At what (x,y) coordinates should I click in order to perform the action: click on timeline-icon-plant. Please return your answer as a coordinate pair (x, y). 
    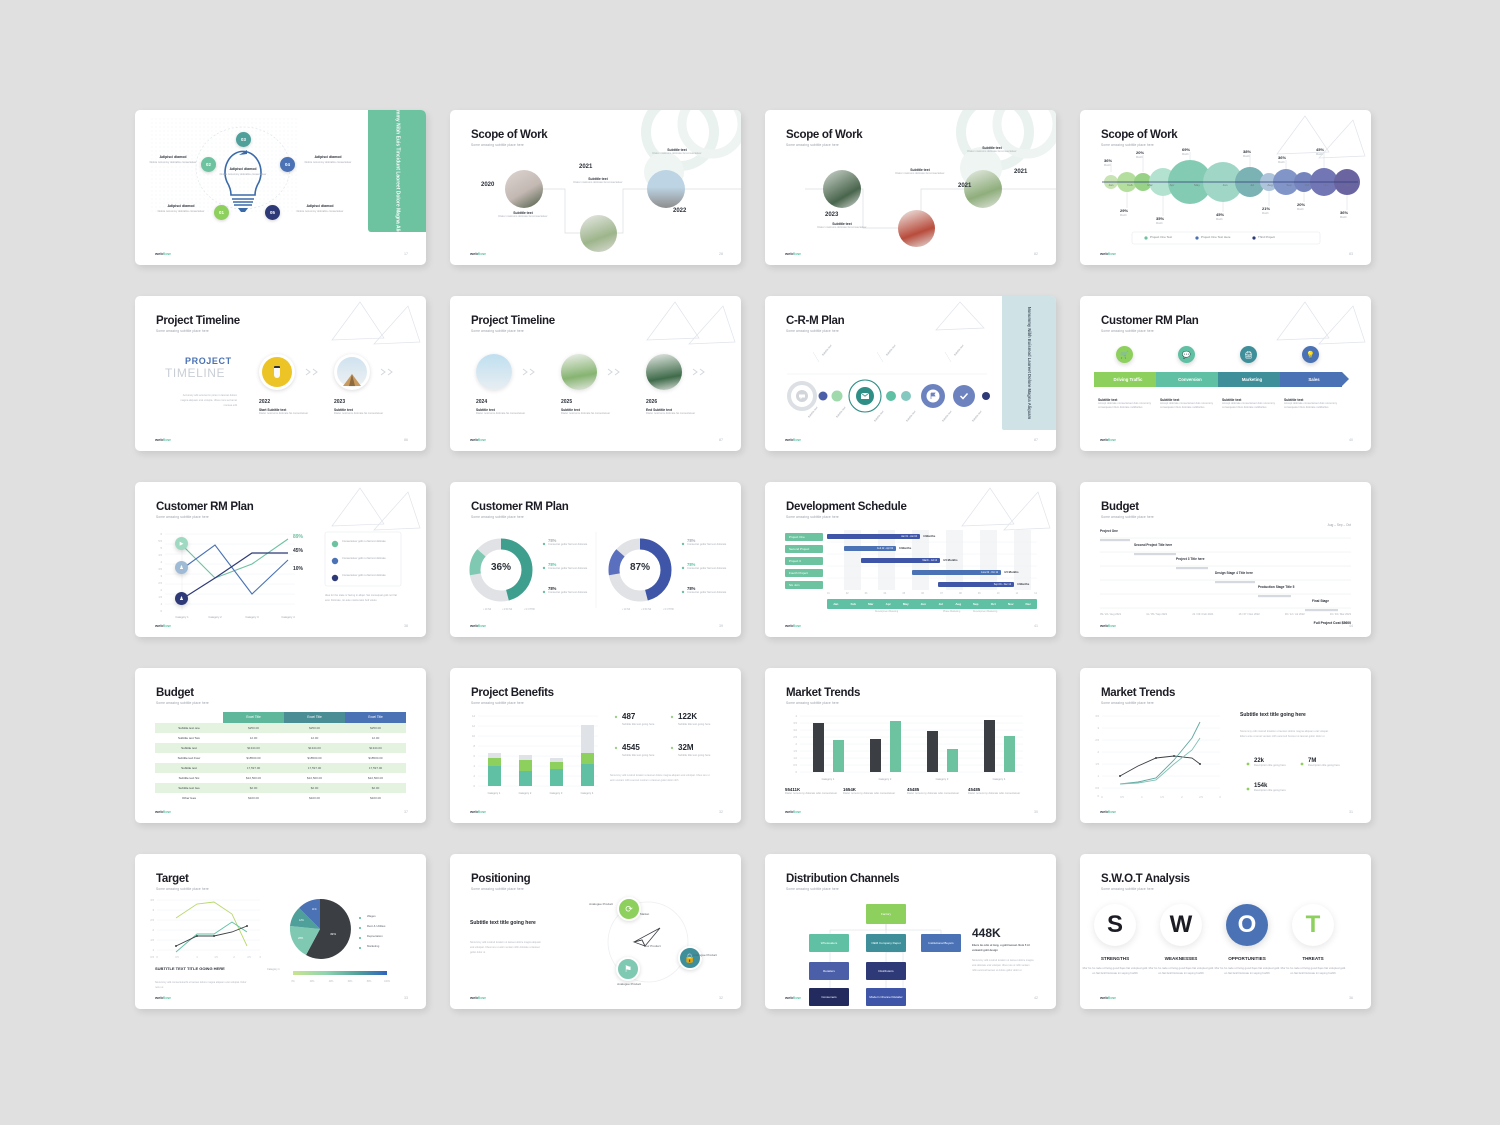
    Looking at the image, I should click on (664, 372).